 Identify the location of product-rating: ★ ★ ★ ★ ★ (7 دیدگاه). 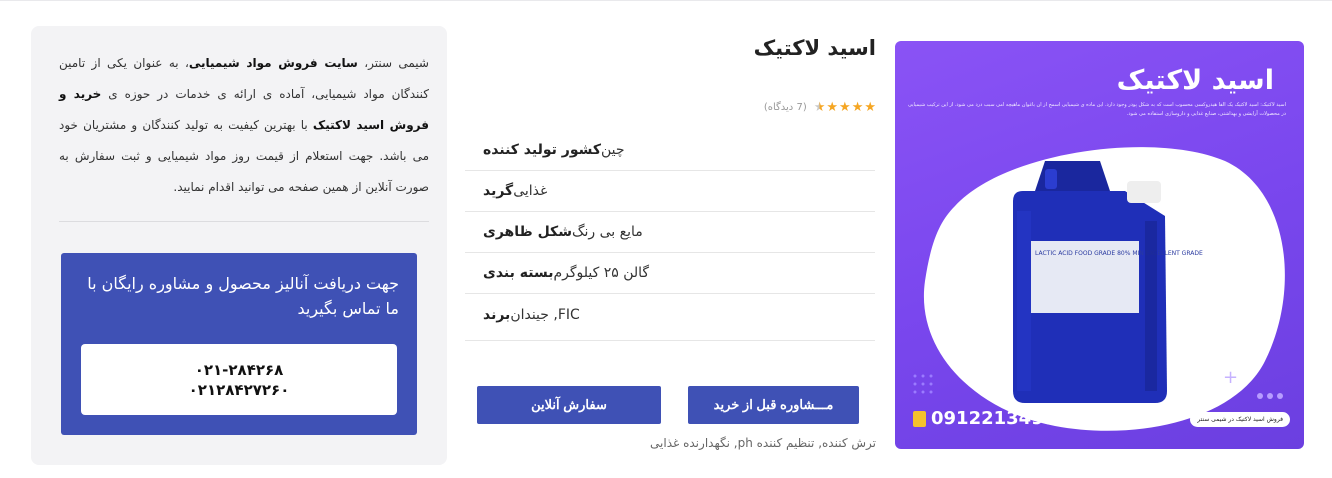
(820, 107).